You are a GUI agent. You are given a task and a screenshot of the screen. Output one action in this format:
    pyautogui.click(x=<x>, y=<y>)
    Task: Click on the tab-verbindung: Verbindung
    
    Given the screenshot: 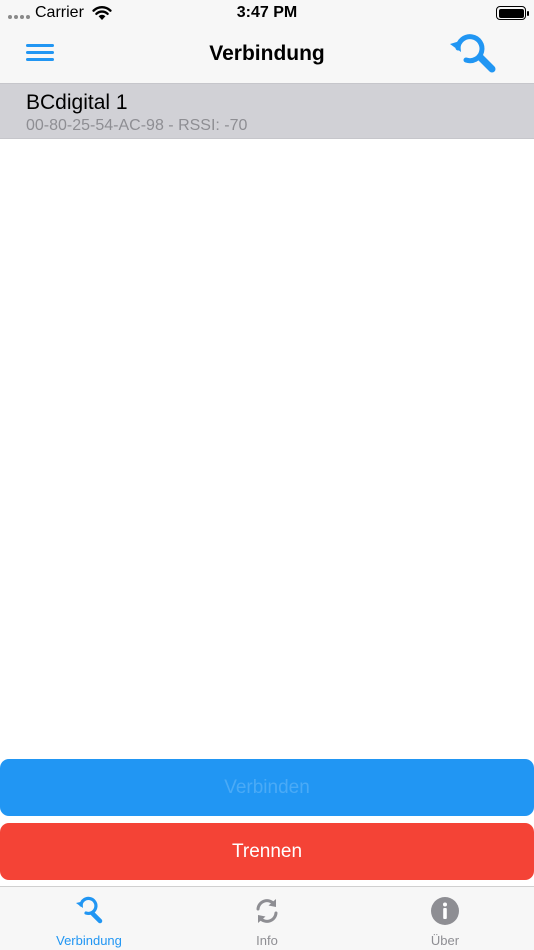 What is the action you would take?
    pyautogui.click(x=89, y=918)
    